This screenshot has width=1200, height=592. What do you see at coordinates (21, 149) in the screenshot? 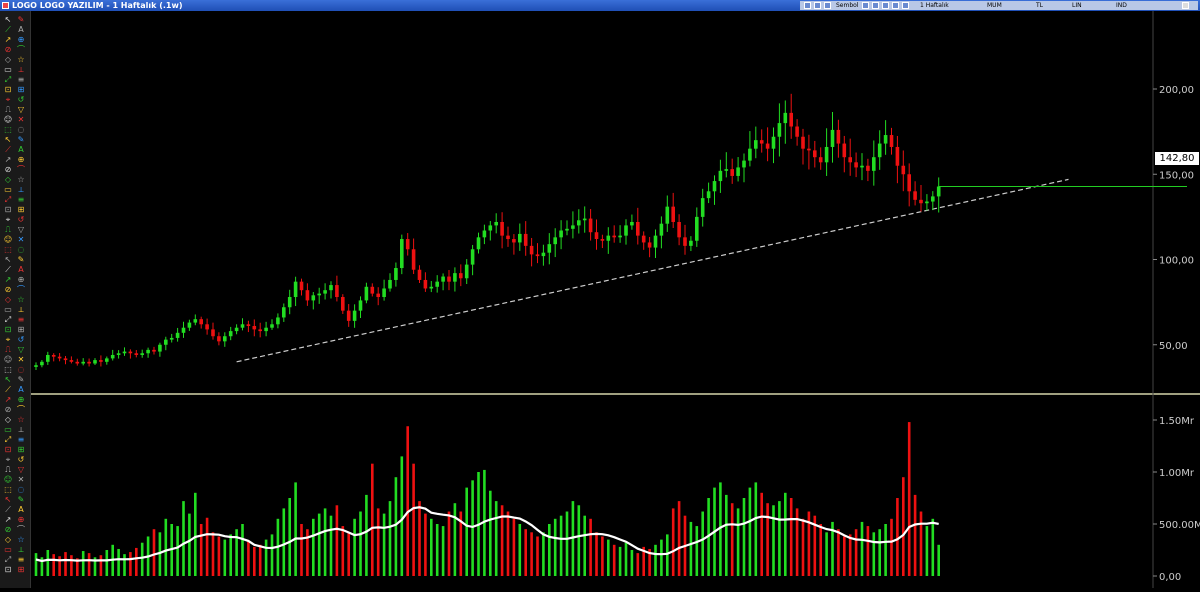
I see `drawing-tool-27: A` at bounding box center [21, 149].